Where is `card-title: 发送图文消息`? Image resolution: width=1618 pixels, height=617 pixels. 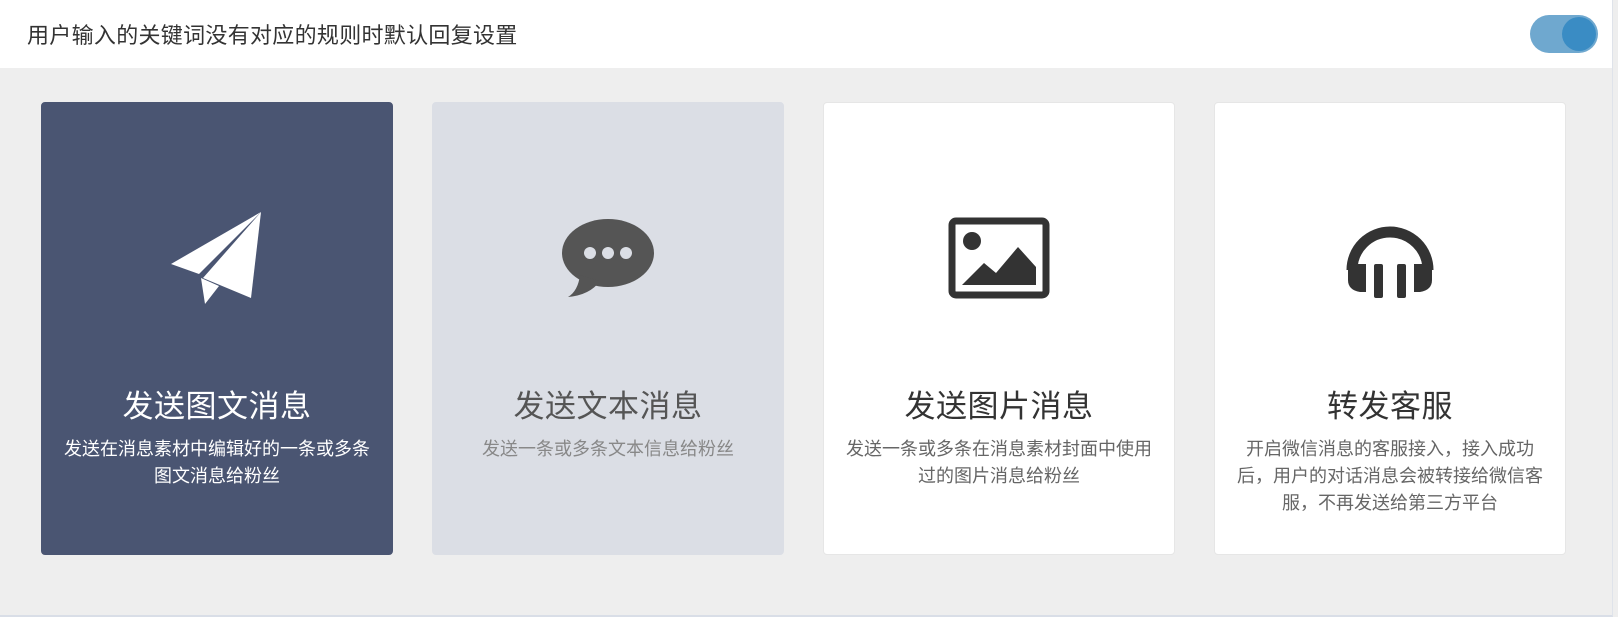 card-title: 发送图文消息 is located at coordinates (217, 407).